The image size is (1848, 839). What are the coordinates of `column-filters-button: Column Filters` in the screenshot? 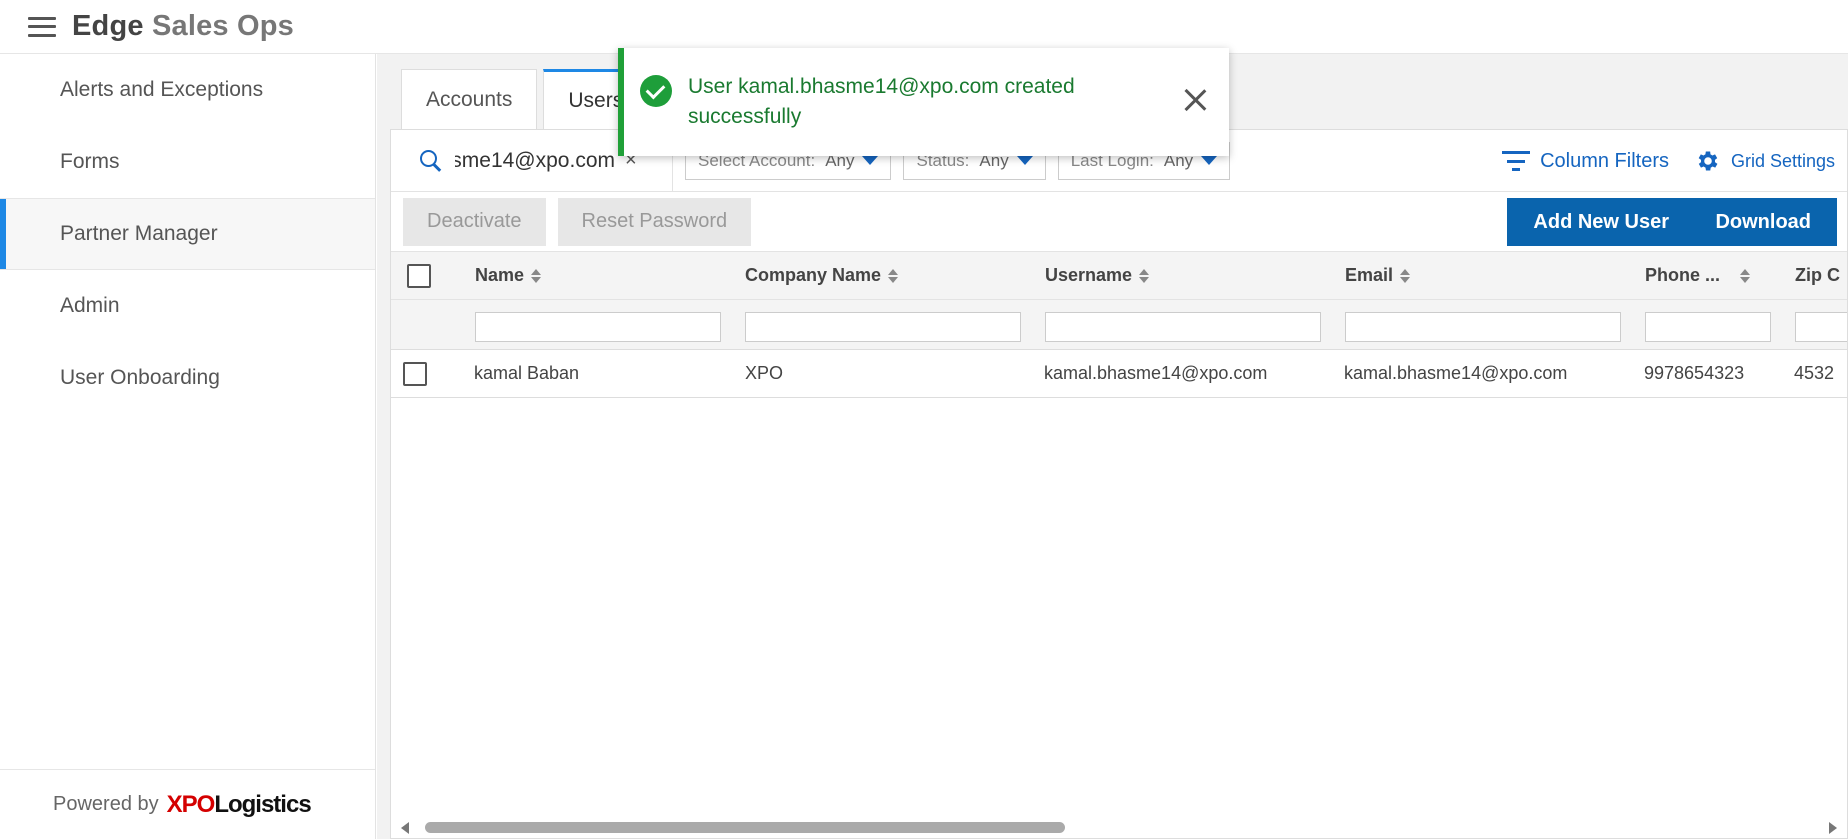 It's located at (1585, 161).